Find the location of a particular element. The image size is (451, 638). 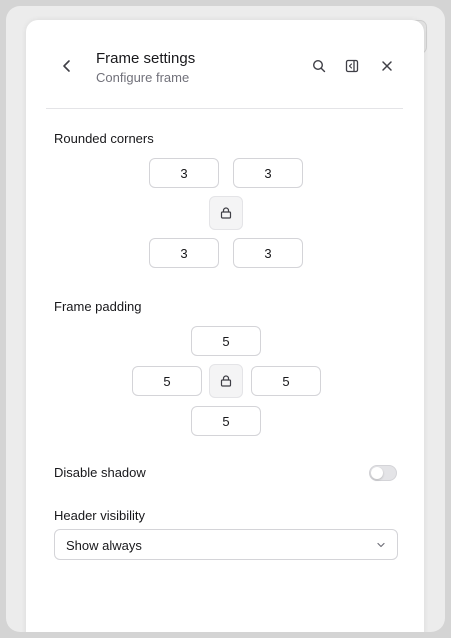

padding-lock-button is located at coordinates (226, 381).